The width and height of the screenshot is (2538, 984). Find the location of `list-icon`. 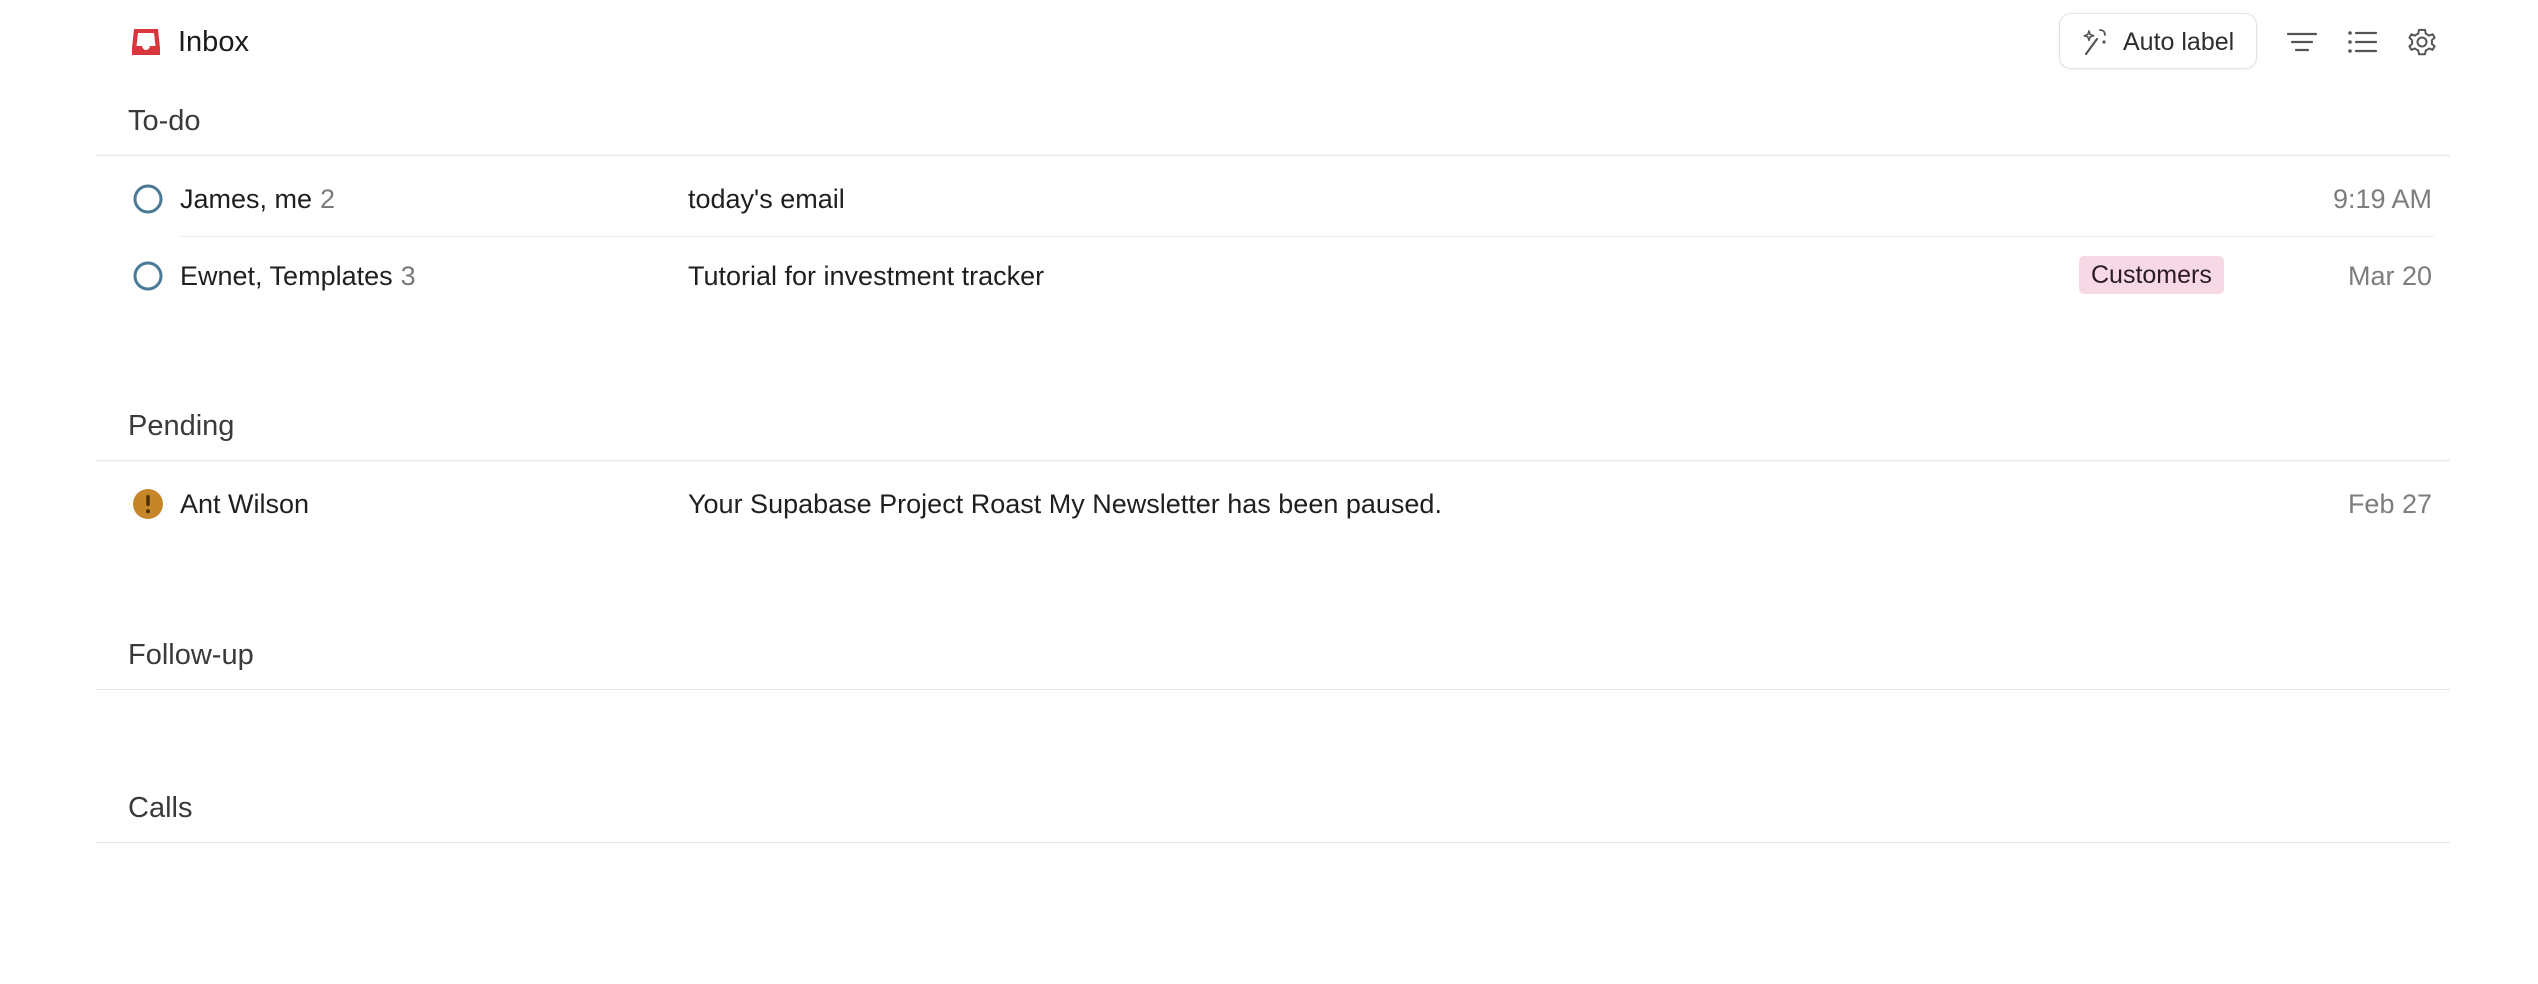

list-icon is located at coordinates (2362, 42).